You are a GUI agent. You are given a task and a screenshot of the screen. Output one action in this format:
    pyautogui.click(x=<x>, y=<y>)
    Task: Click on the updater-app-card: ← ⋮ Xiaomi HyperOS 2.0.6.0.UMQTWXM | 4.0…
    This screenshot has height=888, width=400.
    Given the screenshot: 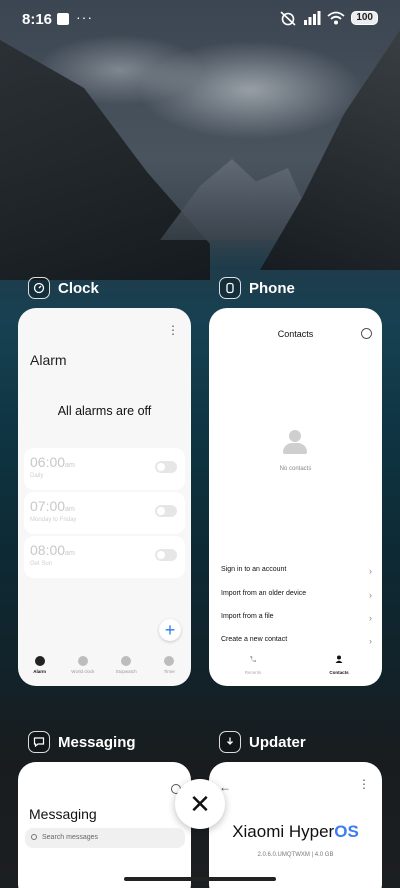 What is the action you would take?
    pyautogui.click(x=295, y=825)
    